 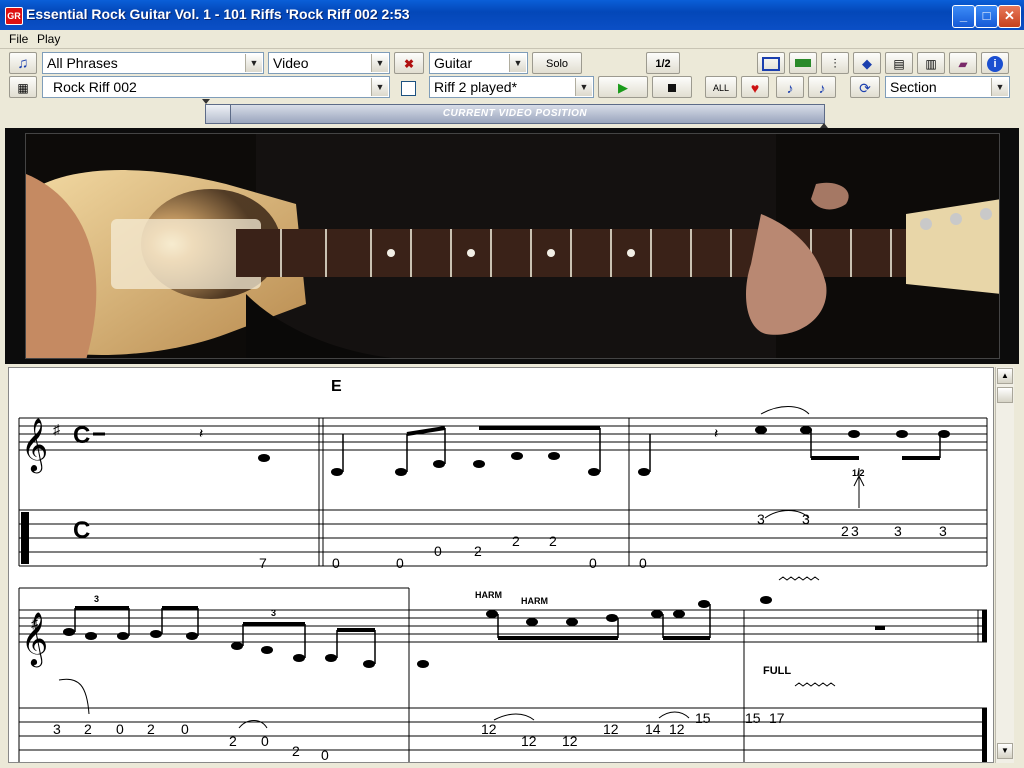 What do you see at coordinates (512, 39) in the screenshot?
I see `menu-bar: File Play` at bounding box center [512, 39].